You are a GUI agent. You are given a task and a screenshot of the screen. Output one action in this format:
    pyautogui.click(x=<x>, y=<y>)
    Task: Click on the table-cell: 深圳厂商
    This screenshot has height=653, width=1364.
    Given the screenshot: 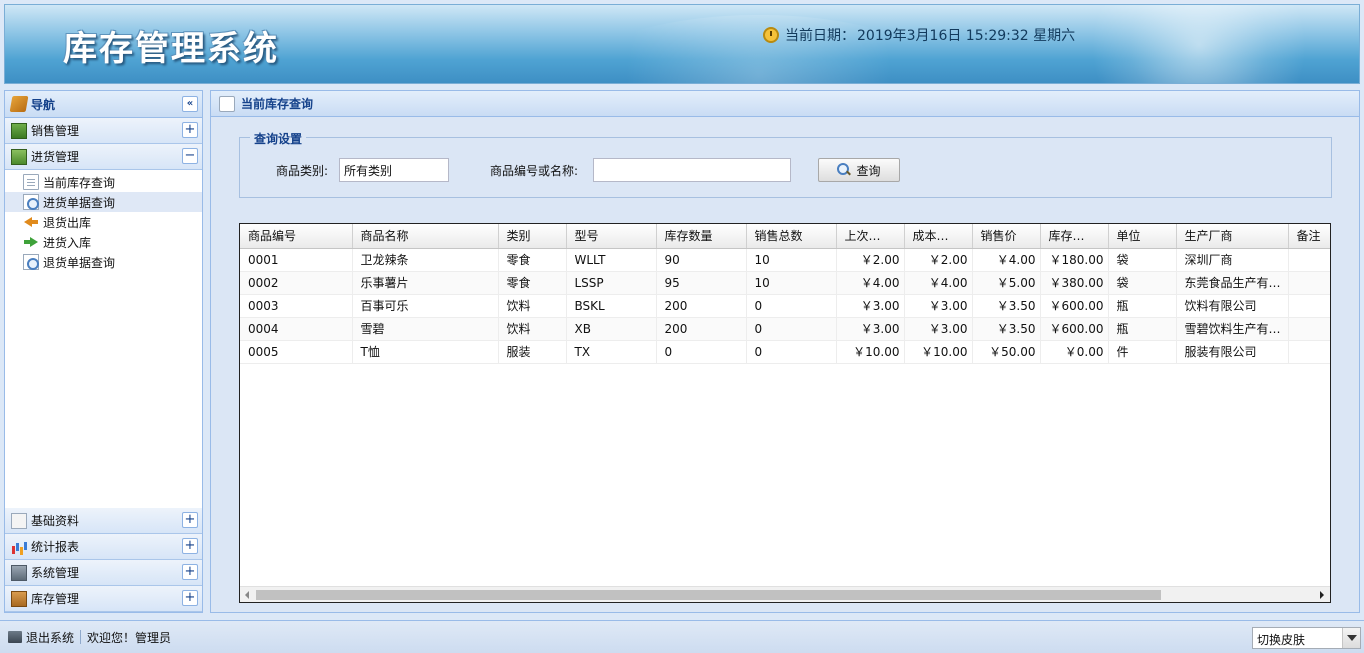 What is the action you would take?
    pyautogui.click(x=1232, y=260)
    